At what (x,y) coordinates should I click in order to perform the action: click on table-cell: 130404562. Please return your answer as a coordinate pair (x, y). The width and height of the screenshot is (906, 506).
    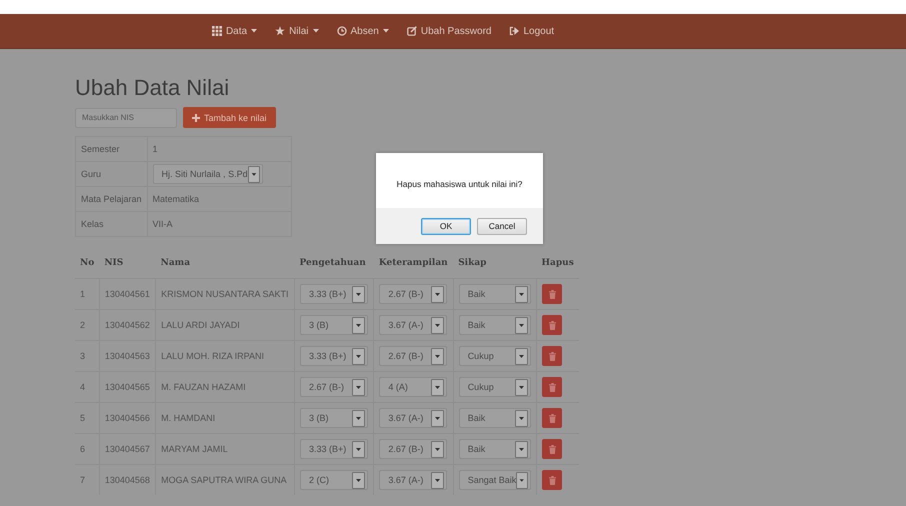
    Looking at the image, I should click on (127, 325).